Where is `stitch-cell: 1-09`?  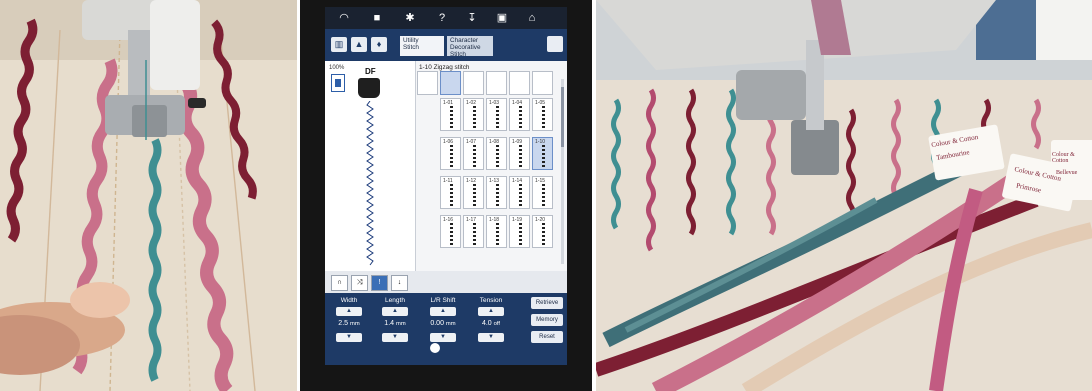 stitch-cell: 1-09 is located at coordinates (519, 153).